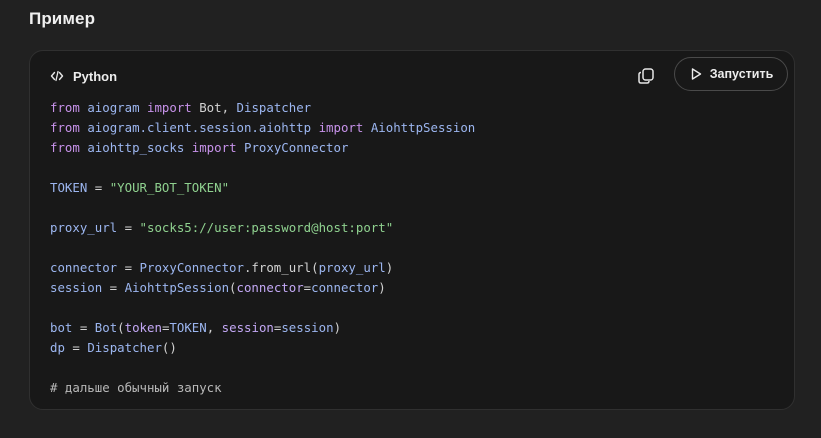 The height and width of the screenshot is (438, 821). I want to click on code-token: bot, so click(61, 327).